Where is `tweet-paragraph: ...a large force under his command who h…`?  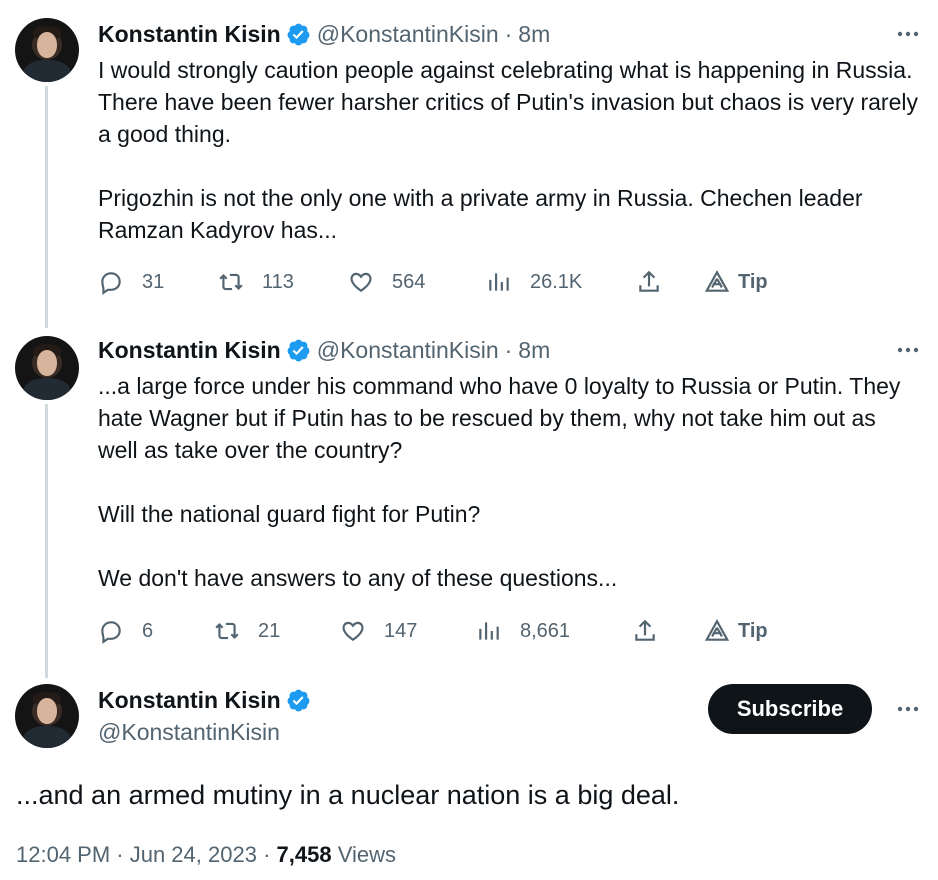
tweet-paragraph: ...a large force under his command who h… is located at coordinates (499, 418).